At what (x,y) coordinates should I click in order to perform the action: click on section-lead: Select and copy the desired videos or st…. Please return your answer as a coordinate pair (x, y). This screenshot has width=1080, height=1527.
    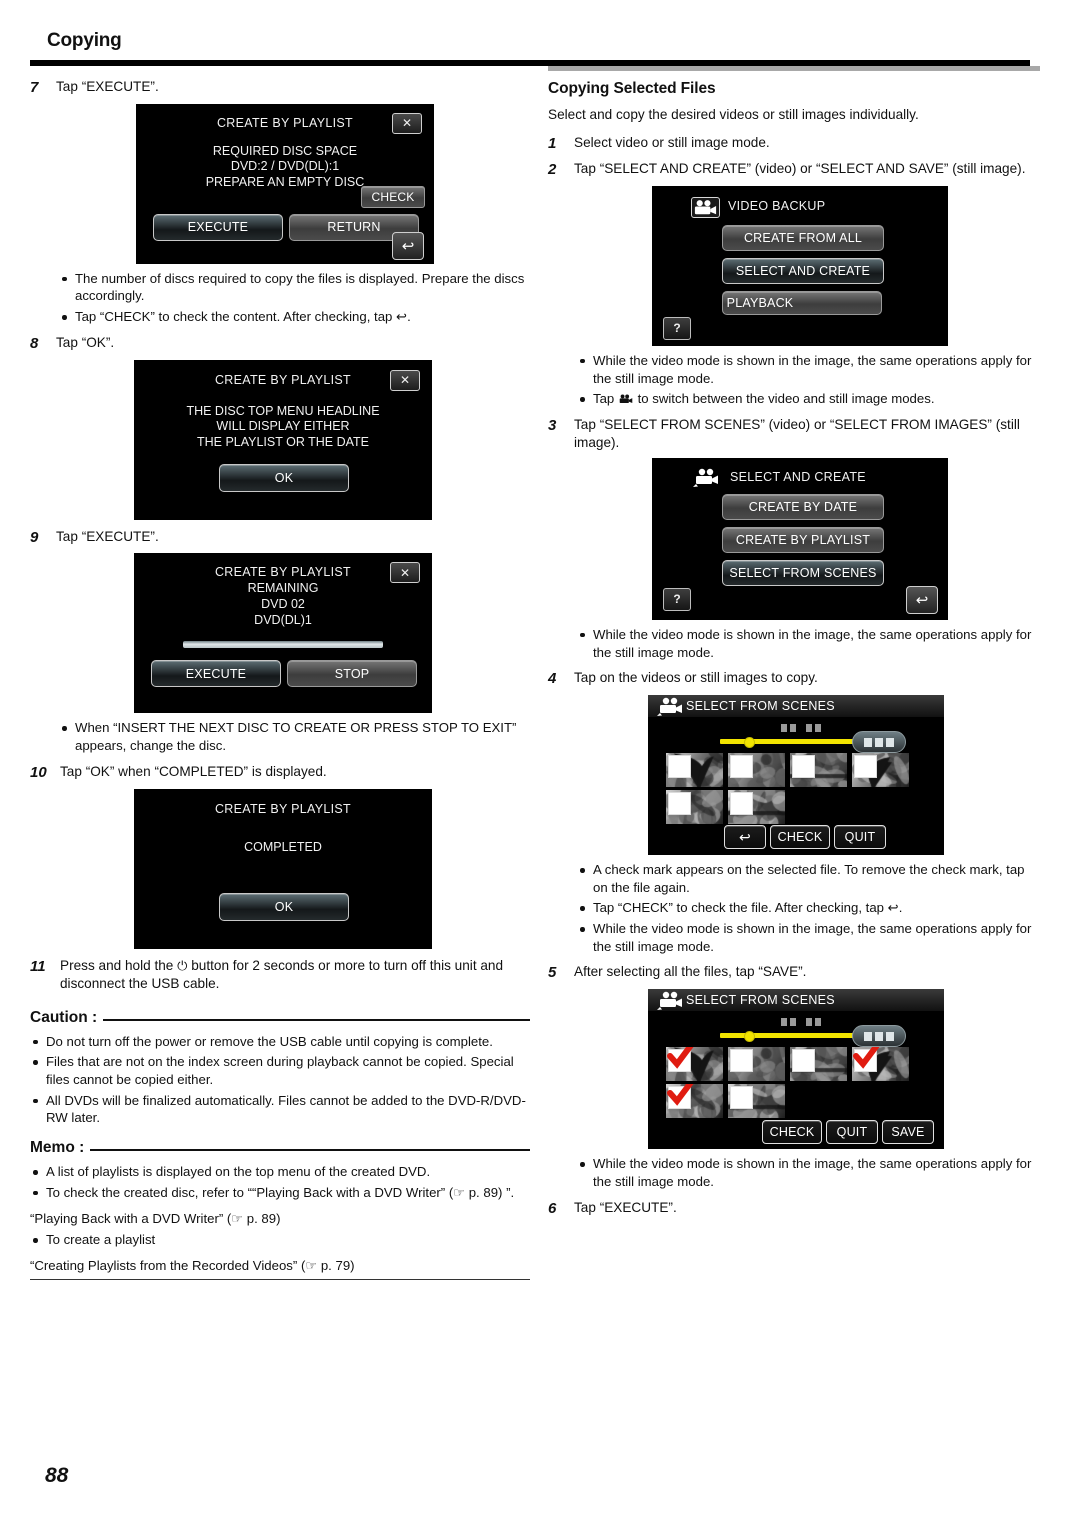
    Looking at the image, I should click on (733, 114).